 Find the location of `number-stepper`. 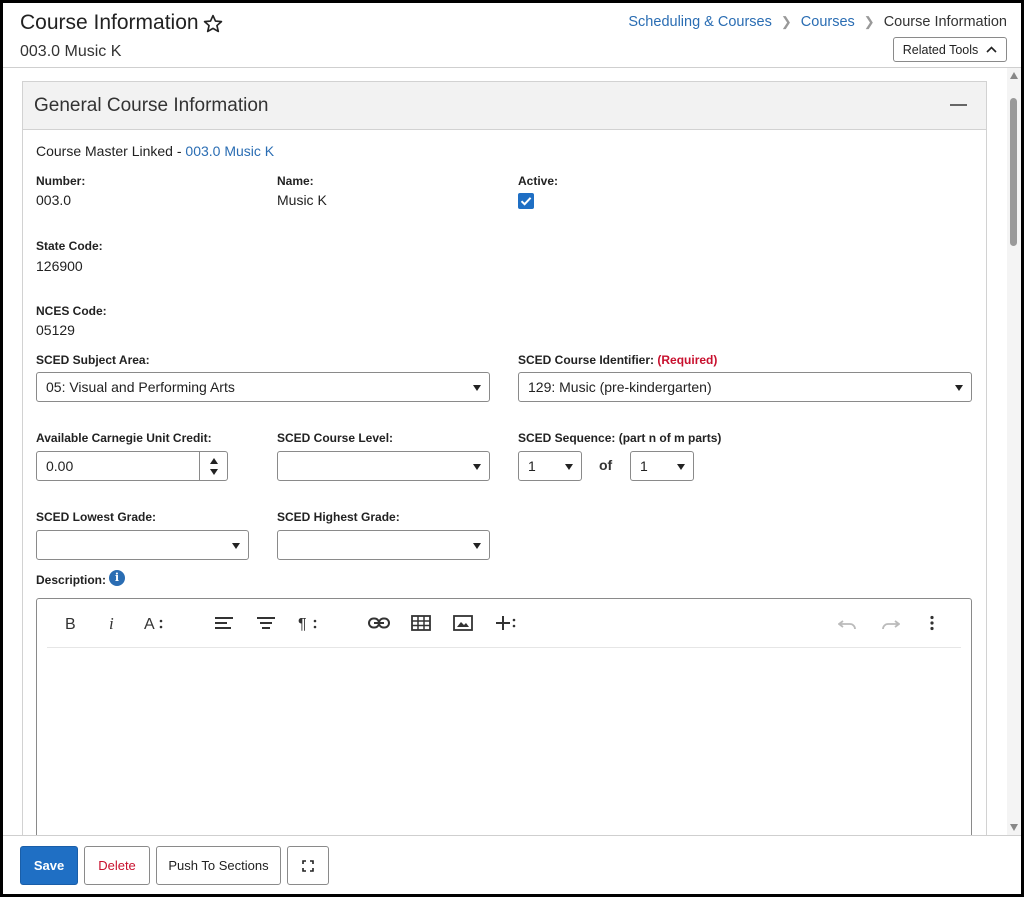

number-stepper is located at coordinates (213, 466).